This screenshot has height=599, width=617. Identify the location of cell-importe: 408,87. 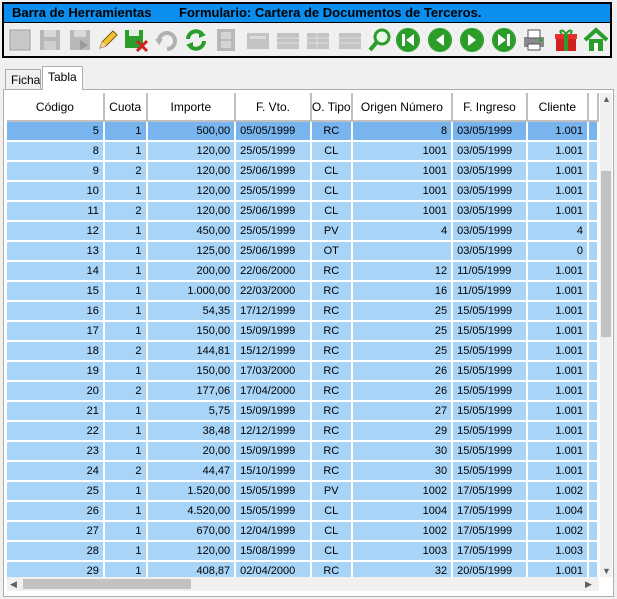
(192, 569).